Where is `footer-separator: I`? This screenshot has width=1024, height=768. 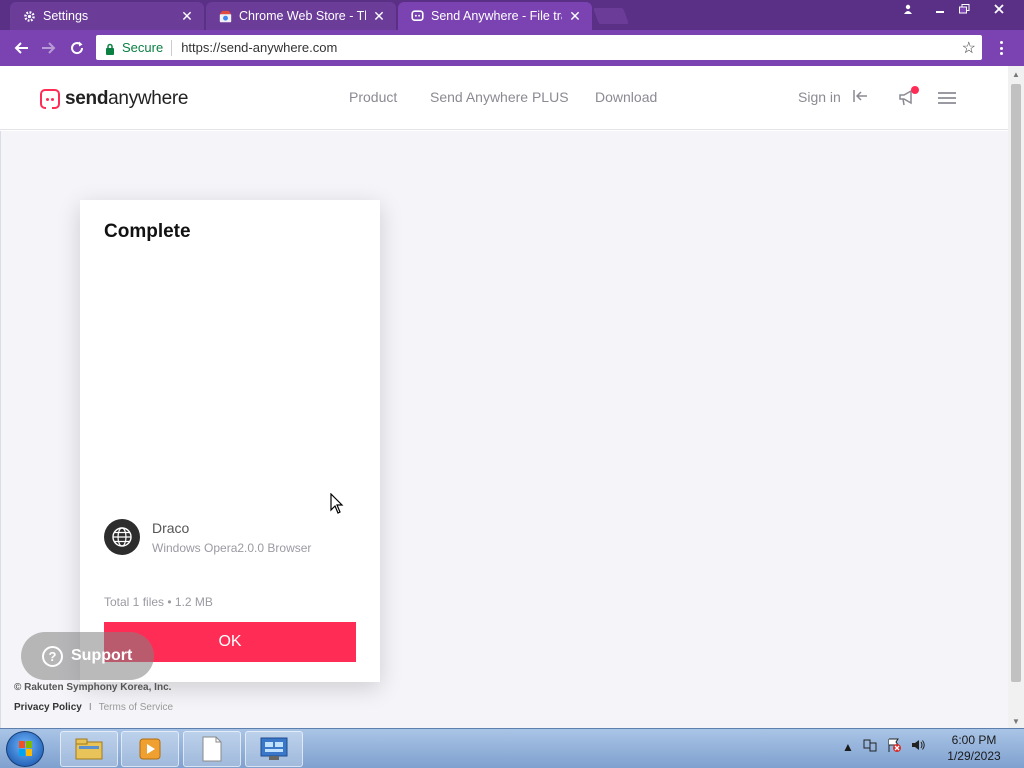
footer-separator: I is located at coordinates (90, 707).